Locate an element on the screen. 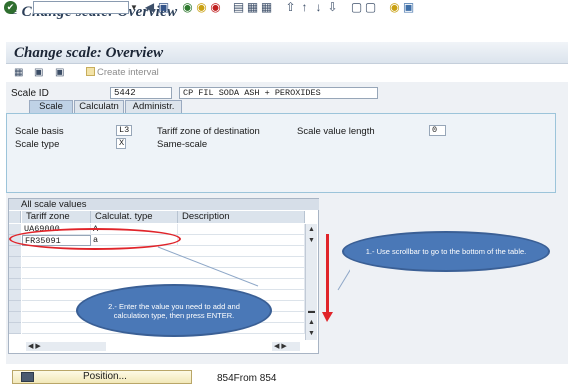 This screenshot has height=387, width=573. tab-scale: Scale is located at coordinates (51, 106).